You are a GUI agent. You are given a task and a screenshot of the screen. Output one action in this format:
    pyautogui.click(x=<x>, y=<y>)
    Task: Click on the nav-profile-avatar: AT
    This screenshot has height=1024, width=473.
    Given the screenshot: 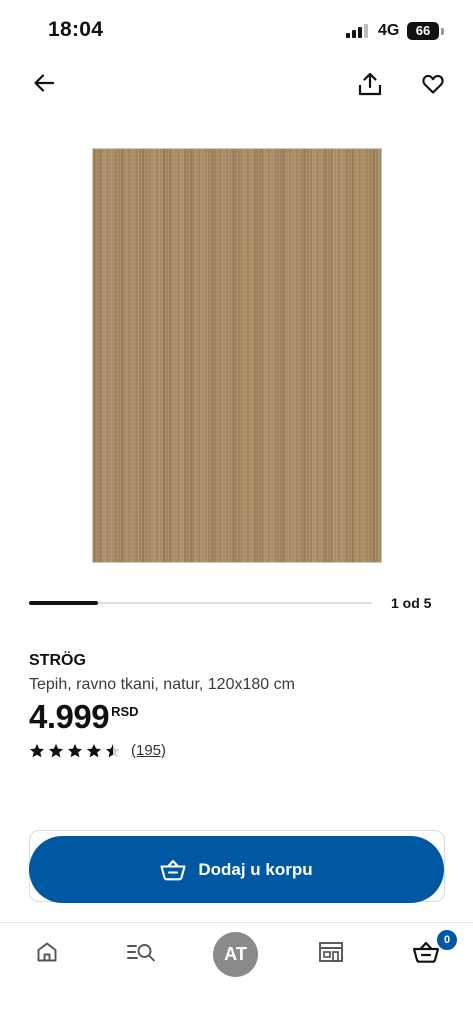 What is the action you would take?
    pyautogui.click(x=235, y=954)
    